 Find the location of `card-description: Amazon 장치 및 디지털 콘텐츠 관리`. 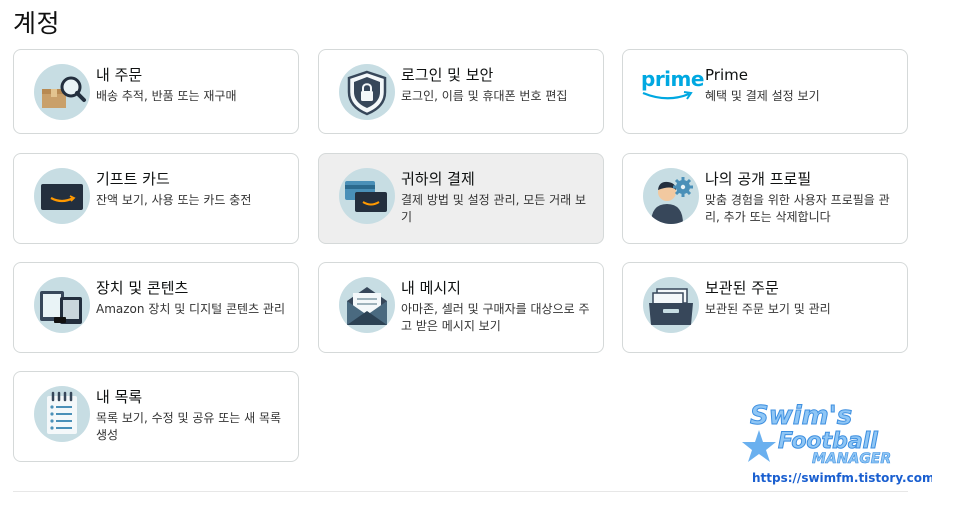

card-description: Amazon 장치 및 디지털 콘텐츠 관리 is located at coordinates (191, 309).